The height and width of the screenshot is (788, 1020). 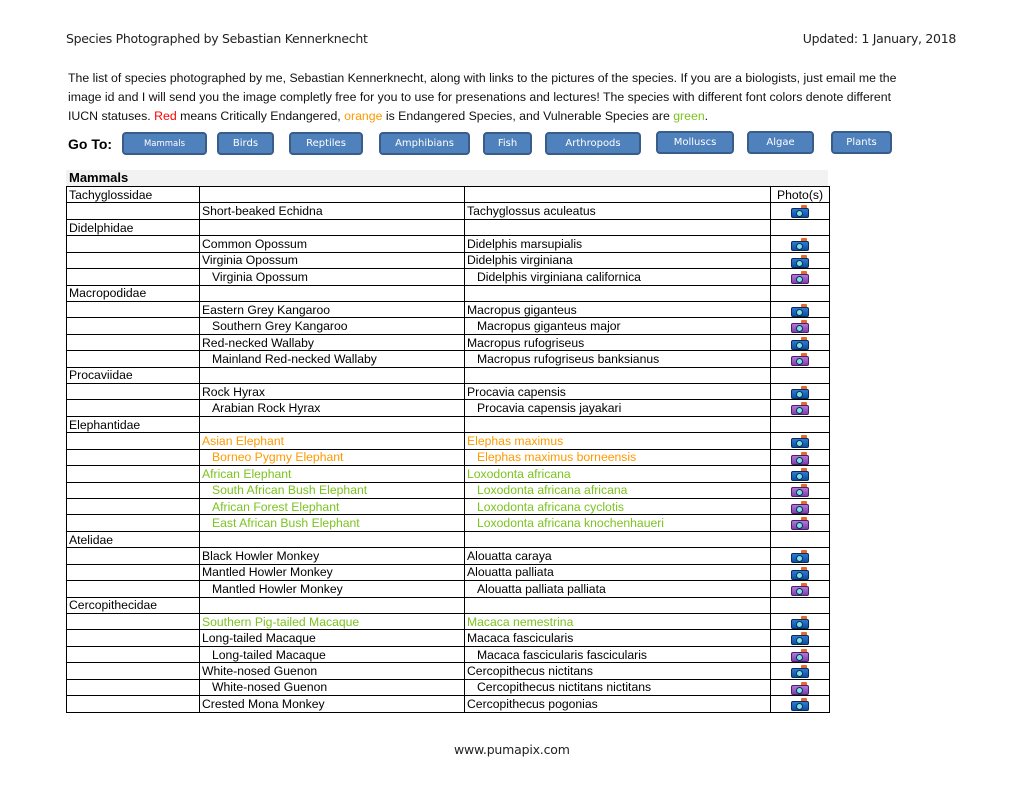 What do you see at coordinates (532, 703) in the screenshot?
I see `scientific-name: Cercopithecus pogonias` at bounding box center [532, 703].